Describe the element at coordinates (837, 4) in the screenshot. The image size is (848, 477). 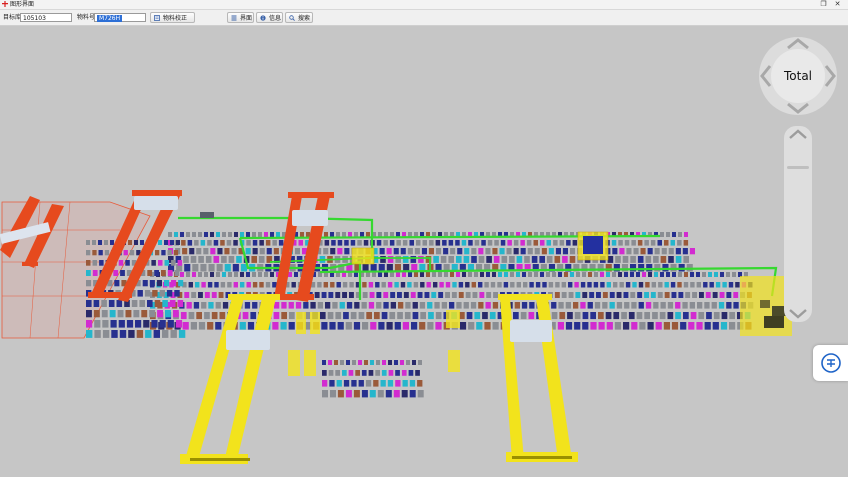
I see `close-button: ✕` at that location.